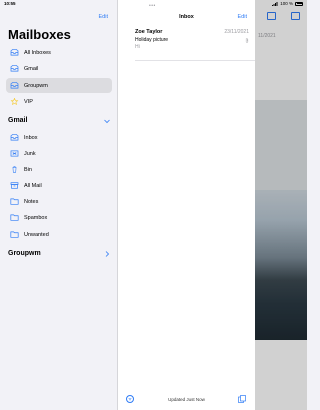 This screenshot has height=410, width=320. Describe the element at coordinates (247, 40) in the screenshot. I see `attachment-icon` at that location.